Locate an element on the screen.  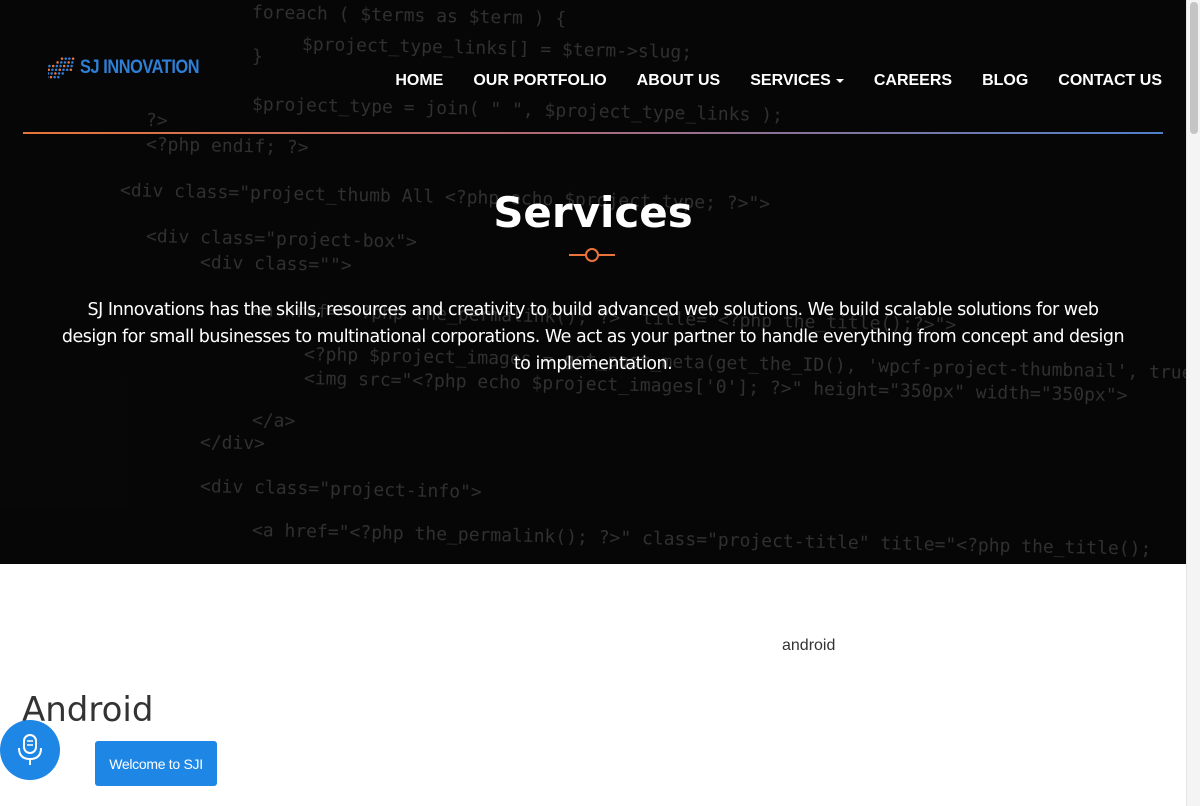
nav-services: SERVICES is located at coordinates (797, 81).